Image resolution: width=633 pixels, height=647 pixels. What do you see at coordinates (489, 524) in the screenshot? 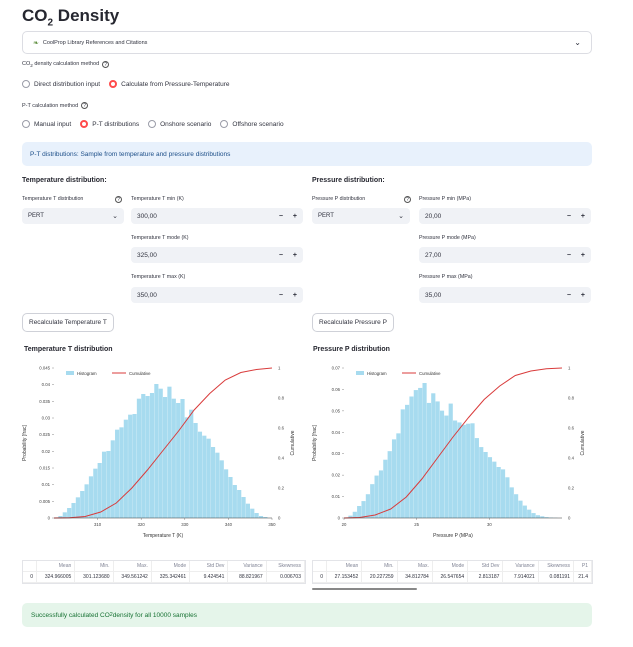
I see `x-tick-label: 30` at bounding box center [489, 524].